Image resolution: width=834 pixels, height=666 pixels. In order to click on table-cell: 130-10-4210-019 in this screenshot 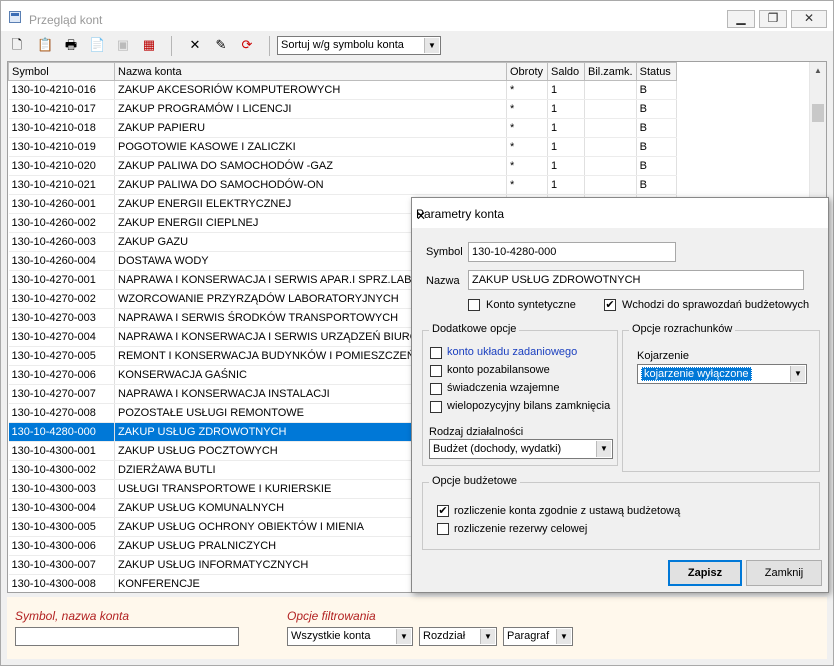, I will do `click(61, 147)`.